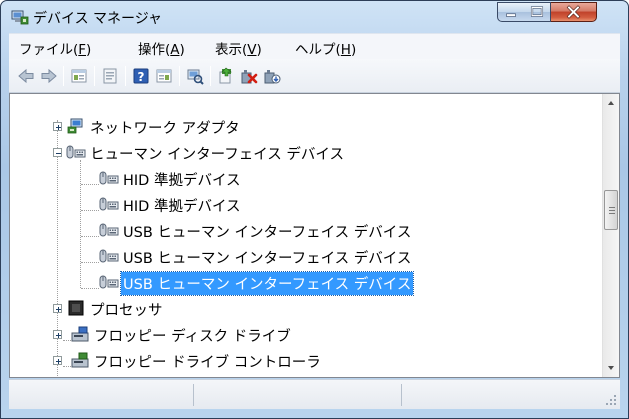 The image size is (629, 419). What do you see at coordinates (98, 19) in the screenshot?
I see `window-title: デバイス マネージャ` at bounding box center [98, 19].